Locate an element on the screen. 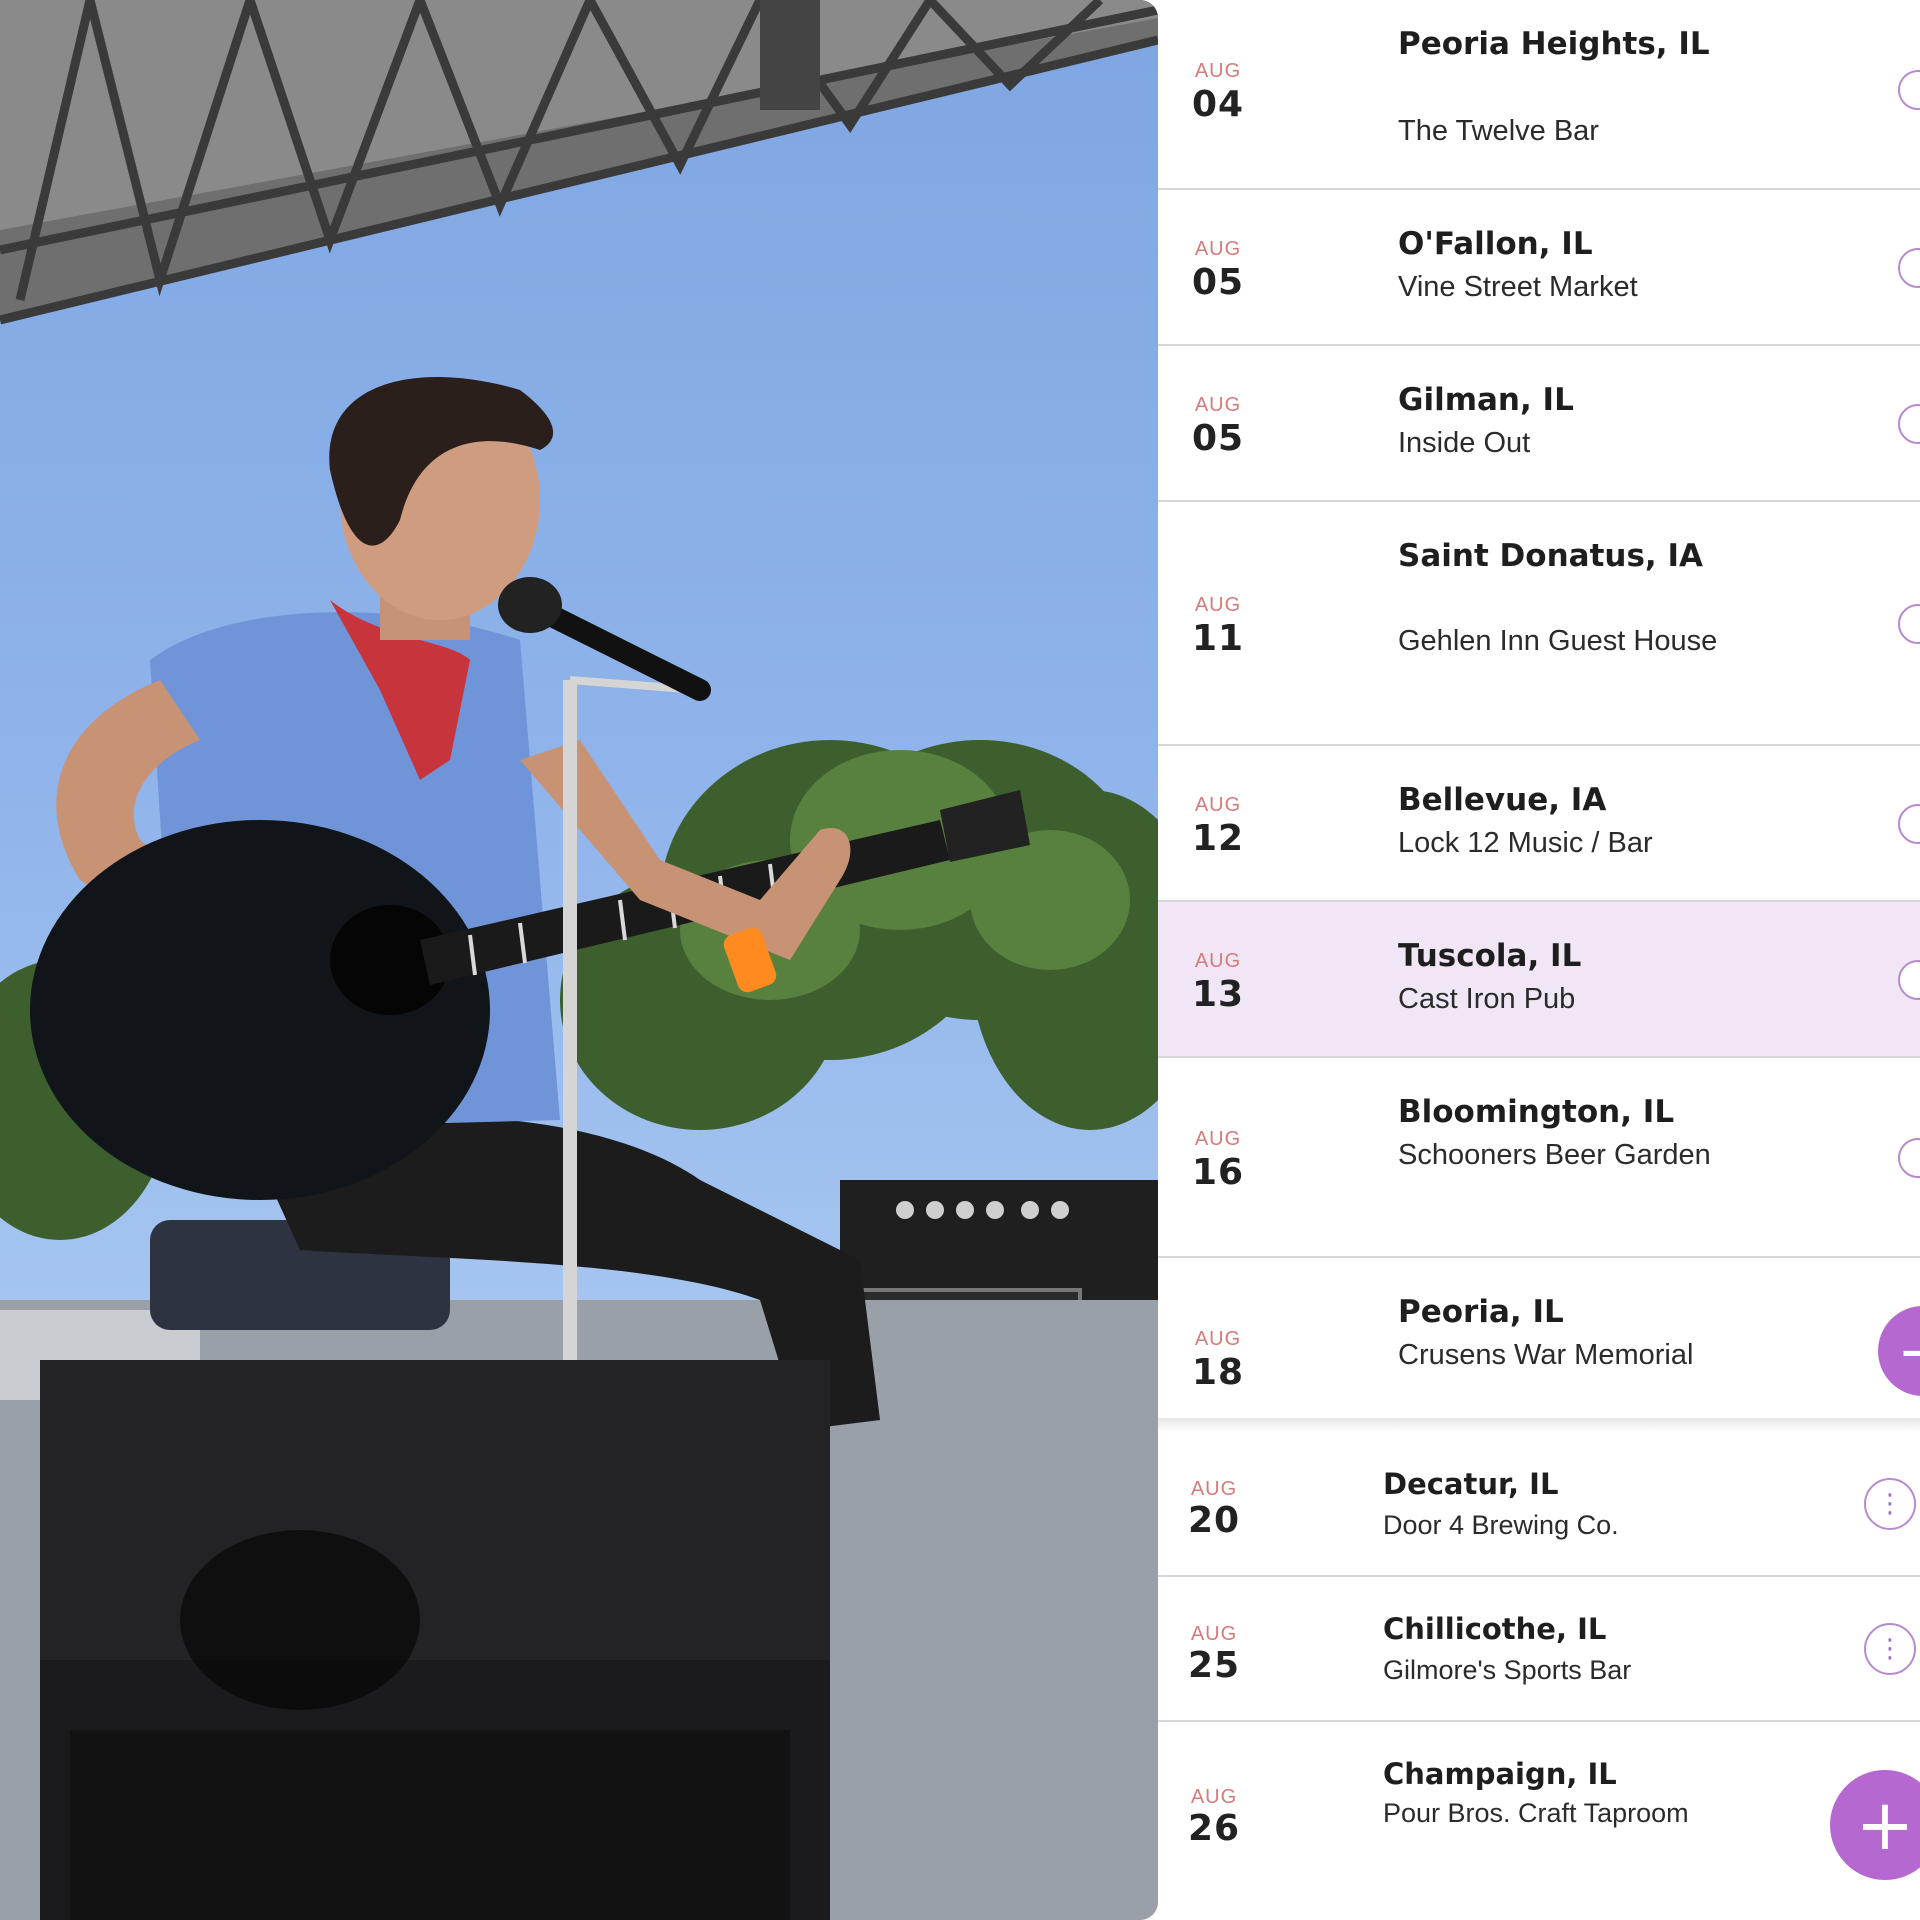  event-day: 16 is located at coordinates (1218, 1172).